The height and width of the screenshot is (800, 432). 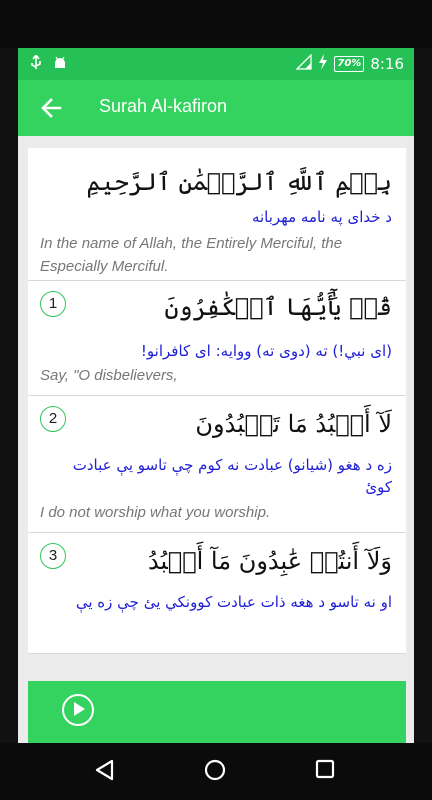 I want to click on verse-number: 3, so click(x=53, y=556).